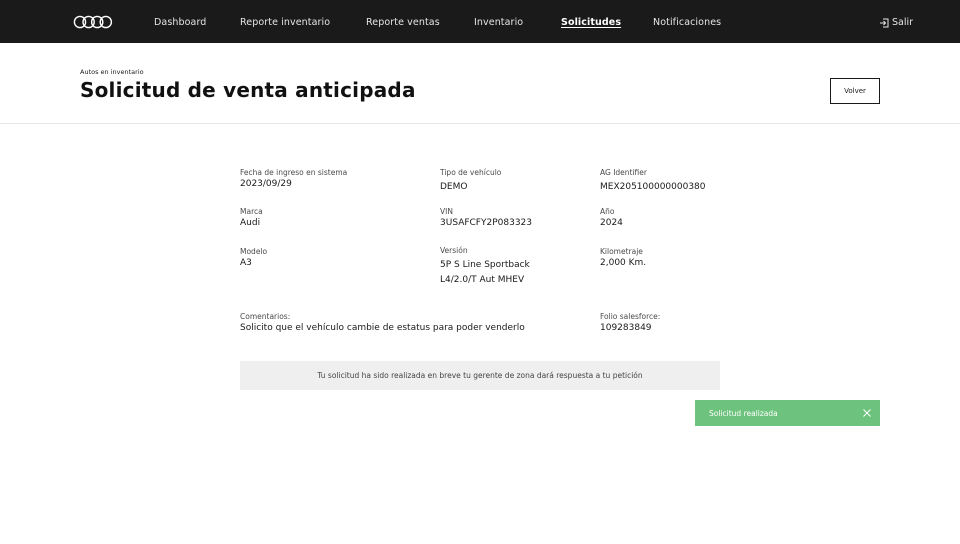 Image resolution: width=960 pixels, height=544 pixels. What do you see at coordinates (403, 22) in the screenshot?
I see `nav-item-reporte-ventas: Reporte ventas` at bounding box center [403, 22].